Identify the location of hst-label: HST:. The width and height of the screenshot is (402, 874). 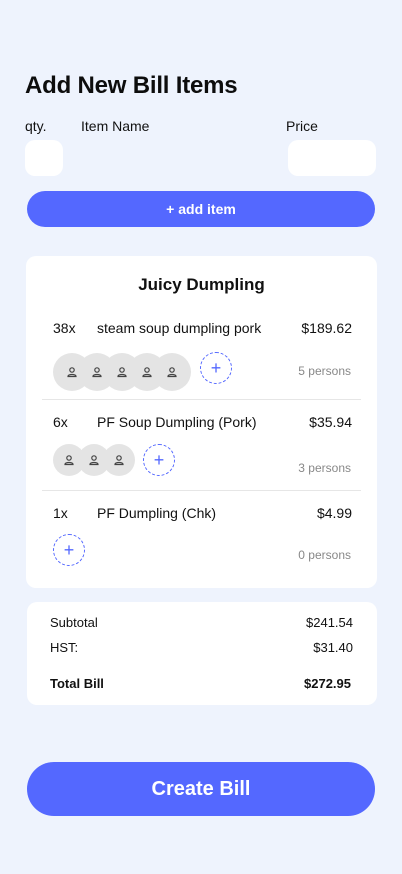
(64, 647).